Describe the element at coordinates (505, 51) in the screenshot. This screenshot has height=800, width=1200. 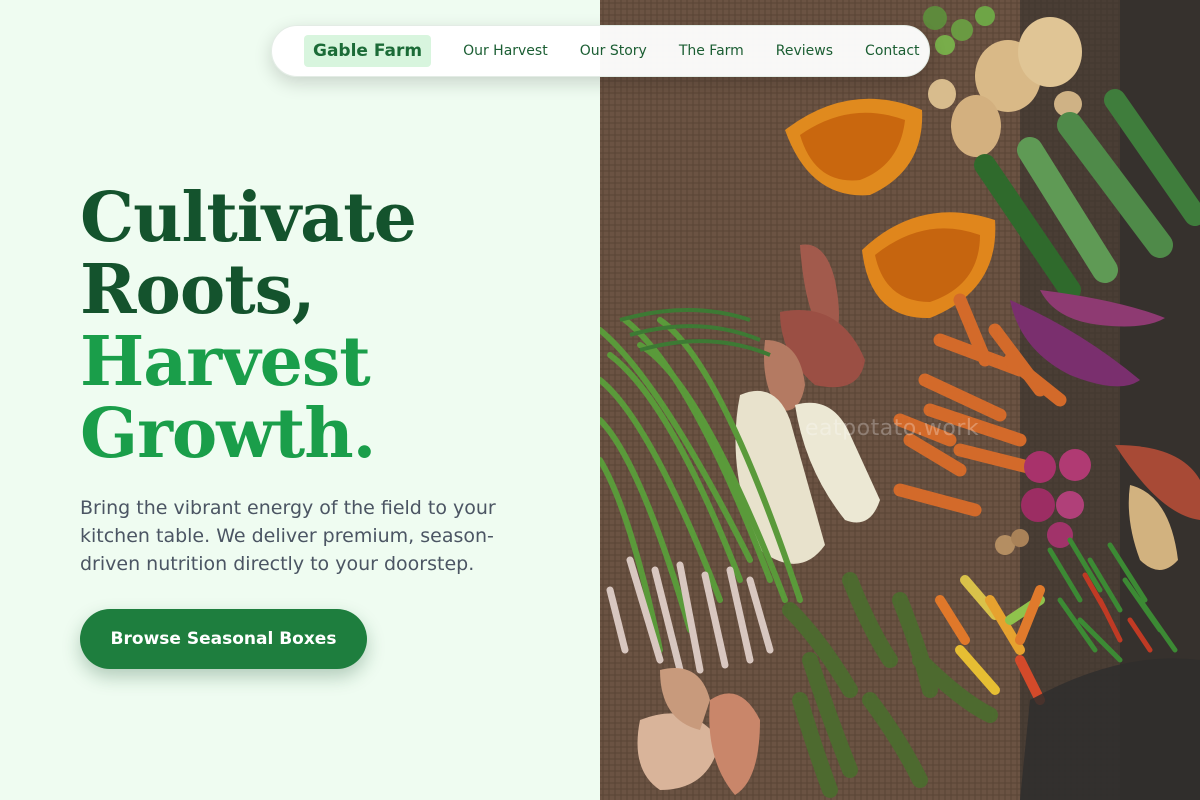
I see `nav-link-our-harvest: Our Harvest` at that location.